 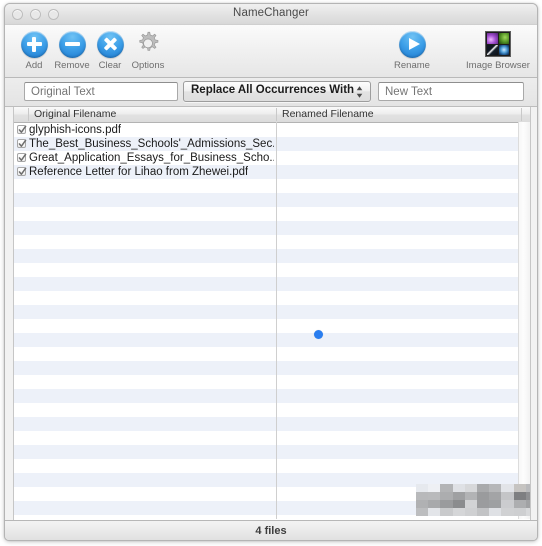 I want to click on chevron-updown-icon, so click(x=359, y=92).